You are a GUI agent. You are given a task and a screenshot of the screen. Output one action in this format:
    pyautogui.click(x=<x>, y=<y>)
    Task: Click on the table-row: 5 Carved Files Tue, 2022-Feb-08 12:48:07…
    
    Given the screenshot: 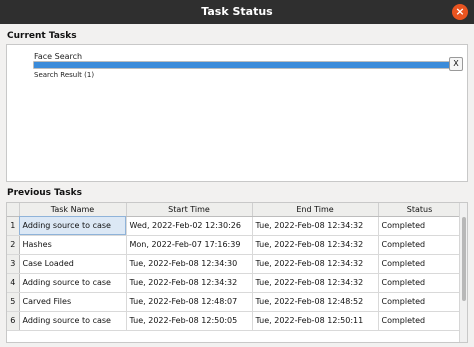 What is the action you would take?
    pyautogui.click(x=234, y=302)
    